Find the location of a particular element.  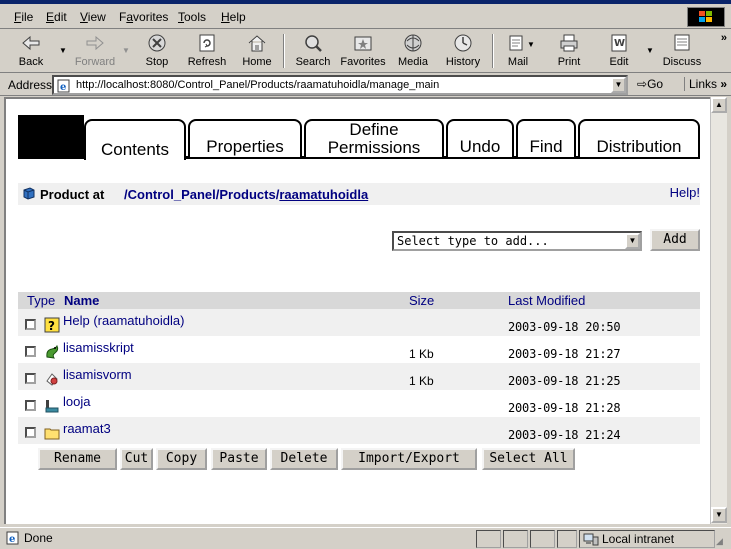

list-header: Type Name Size Last Modified is located at coordinates (359, 300).